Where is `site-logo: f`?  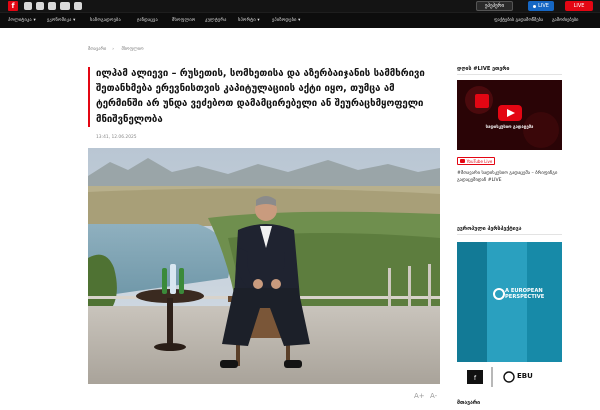
site-logo: f is located at coordinates (13, 6).